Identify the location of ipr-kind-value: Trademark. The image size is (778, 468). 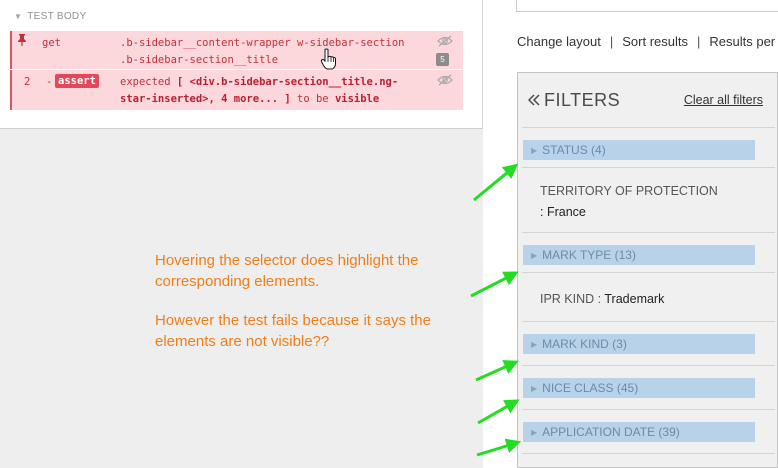
(634, 299).